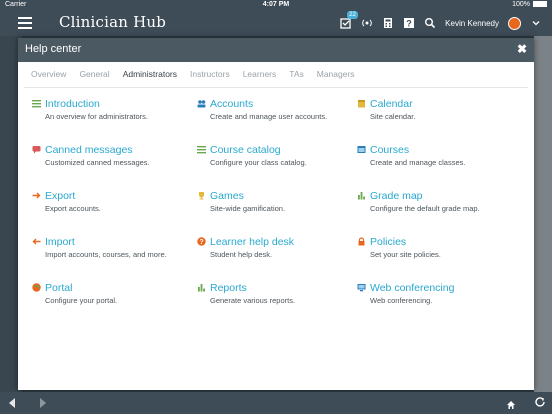 The width and height of the screenshot is (552, 414). Describe the element at coordinates (97, 162) in the screenshot. I see `help-topic-desc: Customized canned messages.` at that location.